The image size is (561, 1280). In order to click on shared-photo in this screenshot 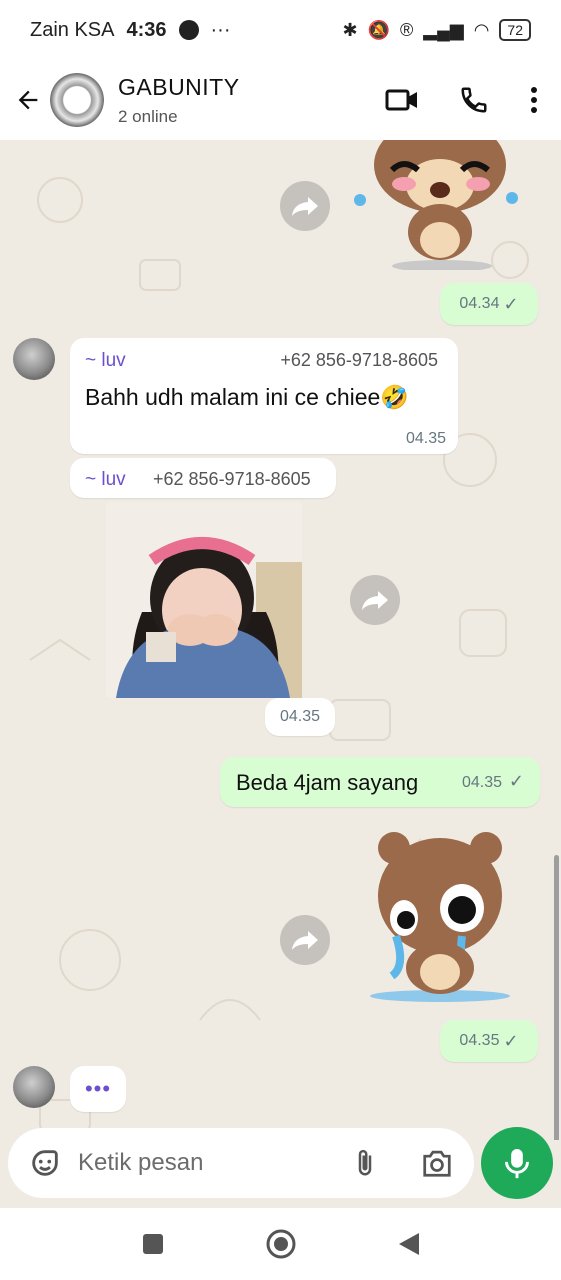, I will do `click(204, 600)`.